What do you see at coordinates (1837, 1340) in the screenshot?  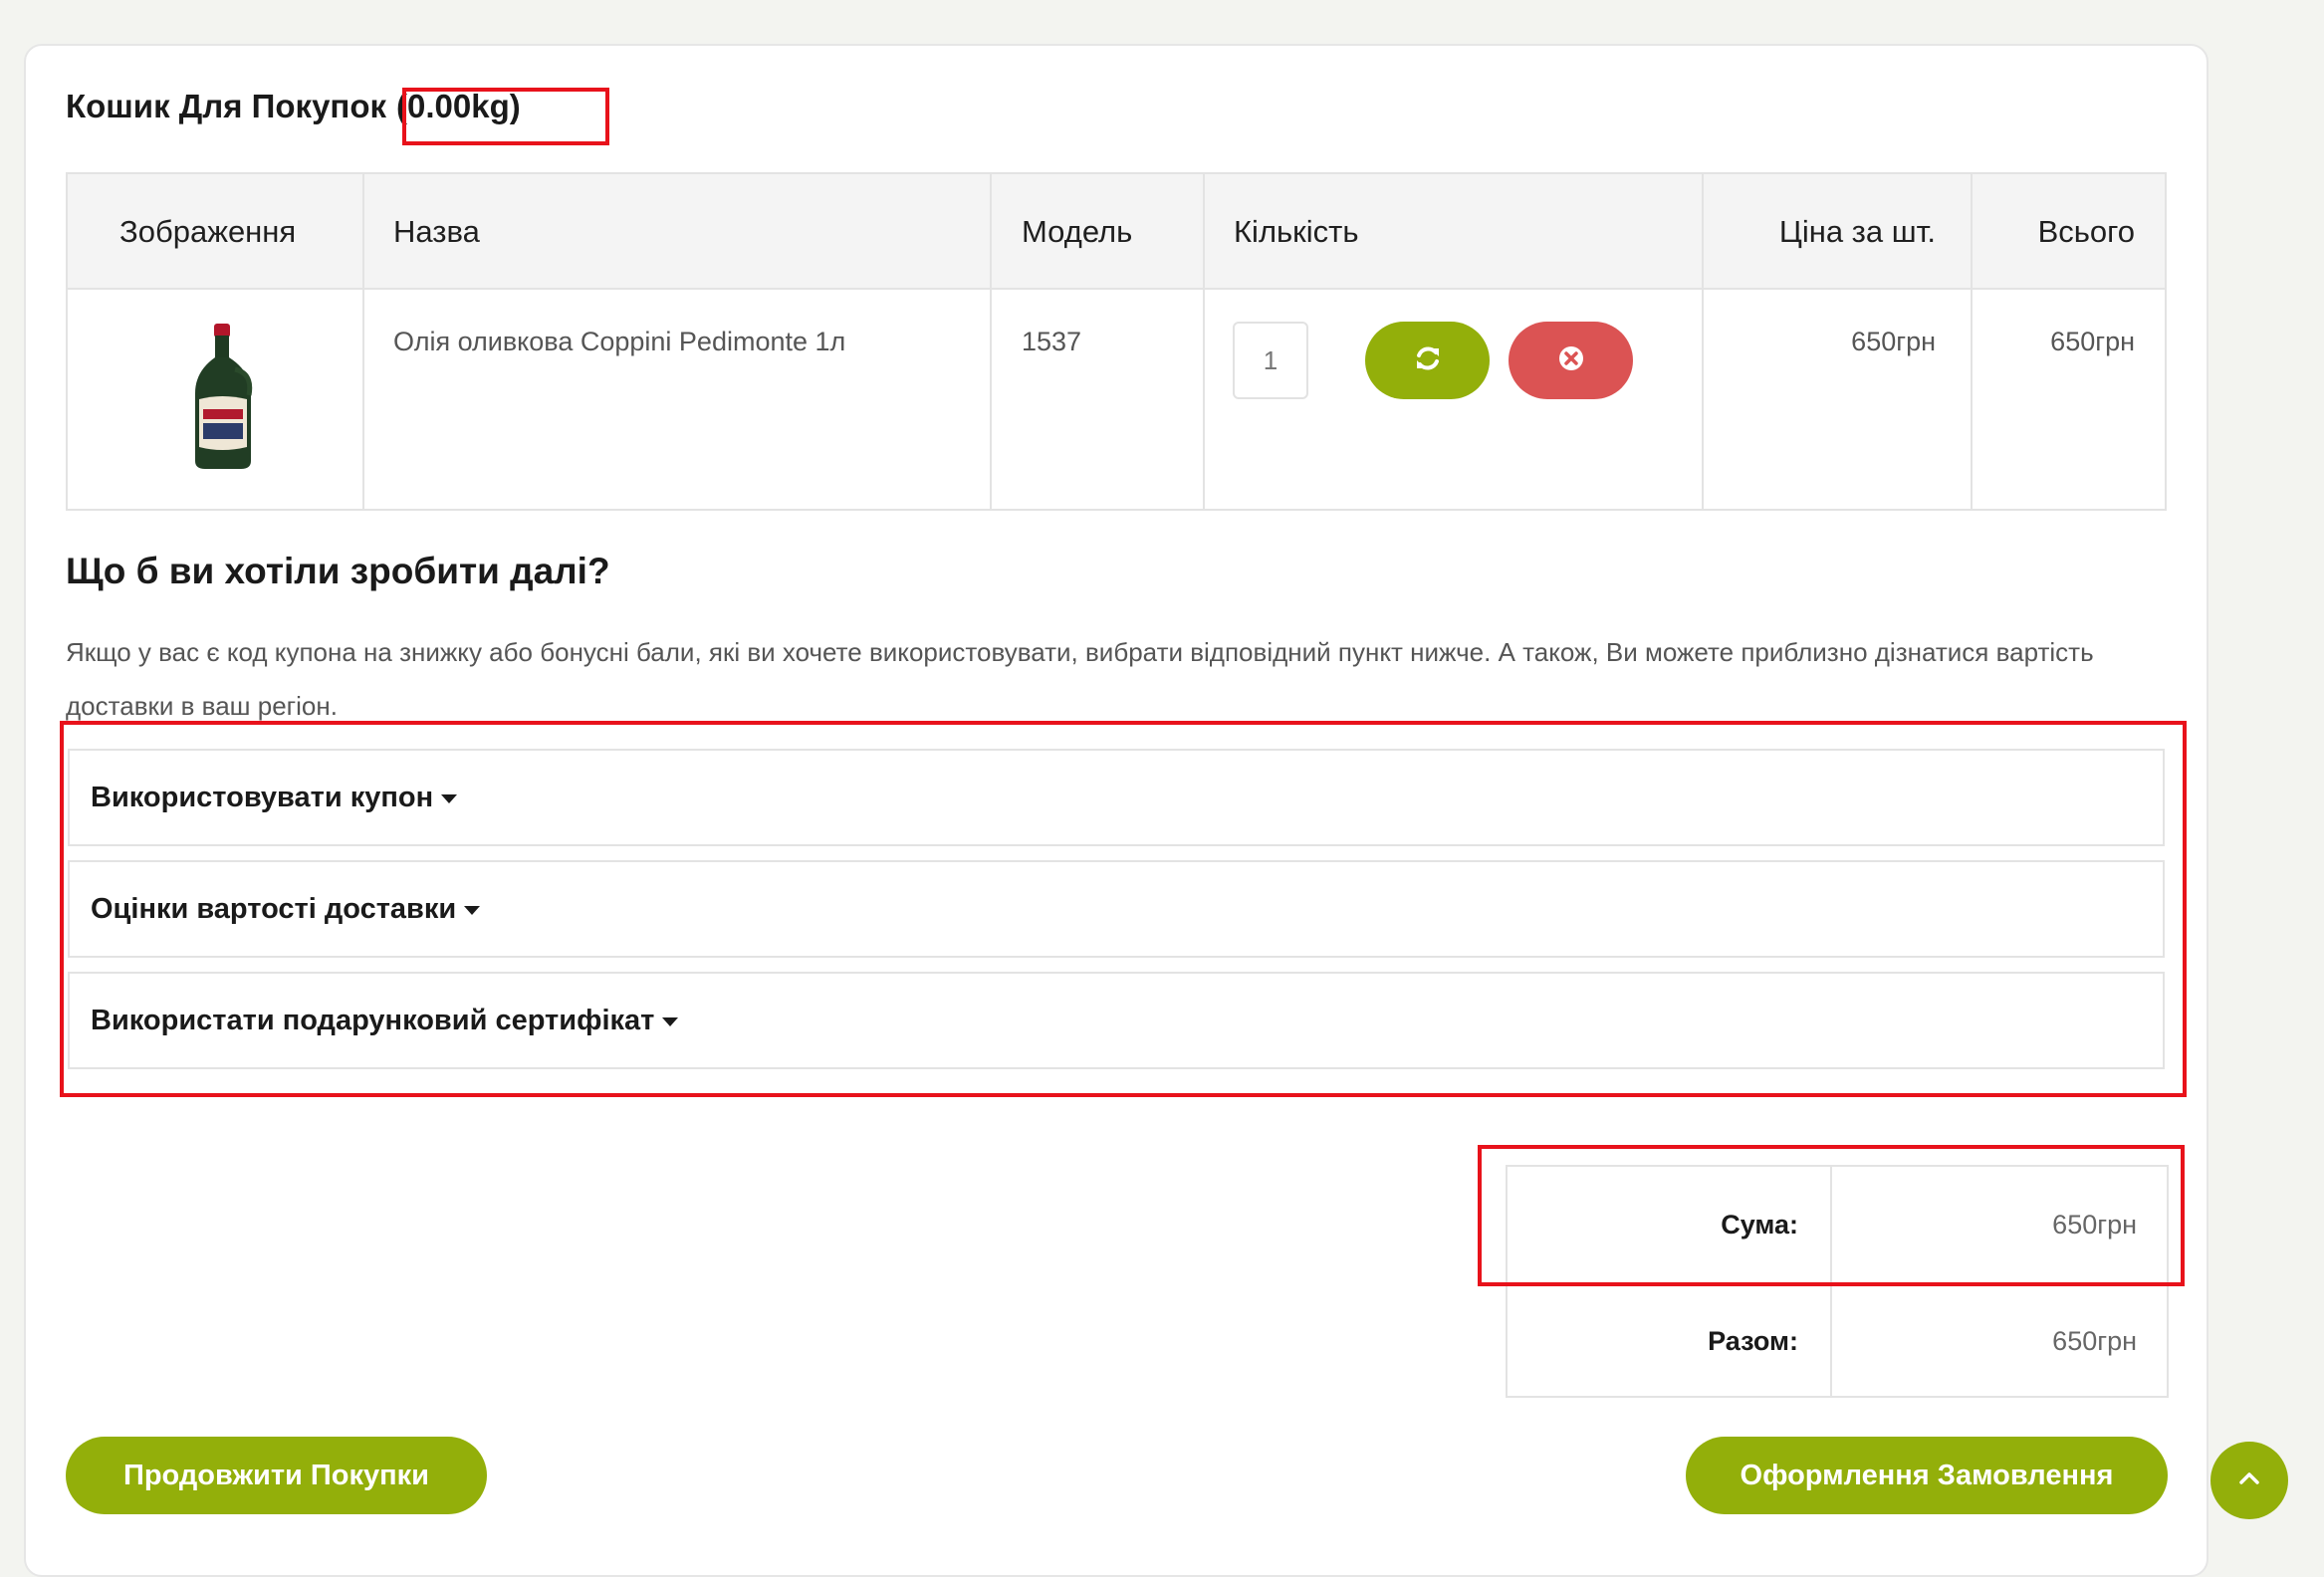 I see `total-row: Разом: 650грн` at bounding box center [1837, 1340].